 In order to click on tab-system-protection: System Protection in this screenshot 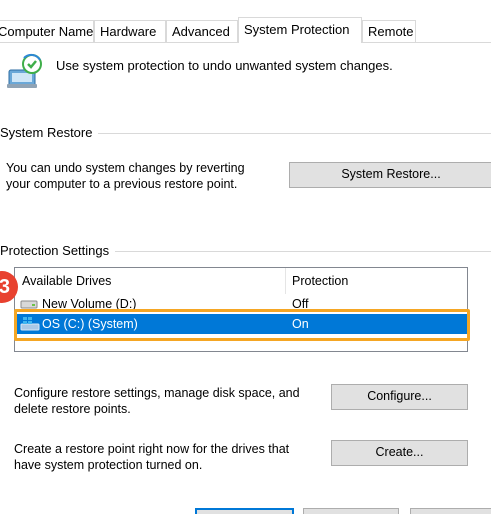, I will do `click(300, 30)`.